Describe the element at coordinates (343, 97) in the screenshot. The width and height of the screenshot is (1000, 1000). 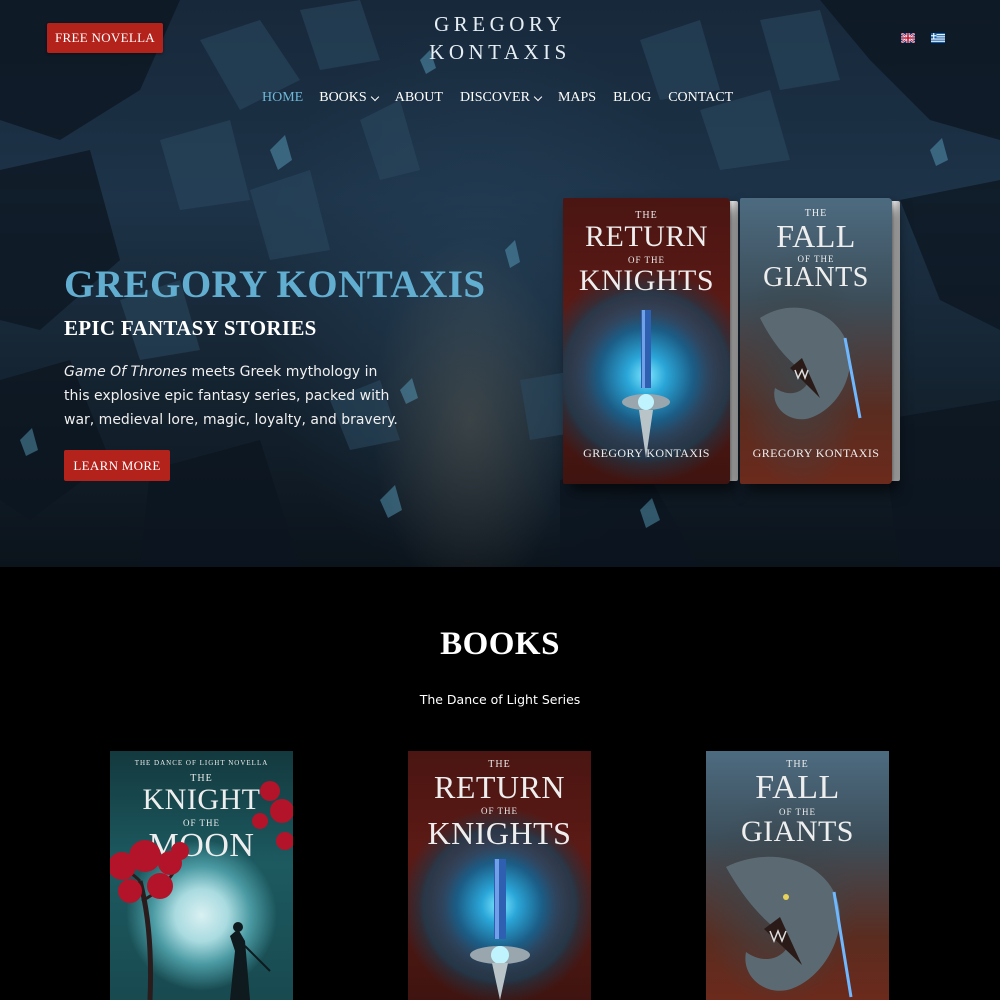
I see `nav-books-label: BOOKS` at that location.